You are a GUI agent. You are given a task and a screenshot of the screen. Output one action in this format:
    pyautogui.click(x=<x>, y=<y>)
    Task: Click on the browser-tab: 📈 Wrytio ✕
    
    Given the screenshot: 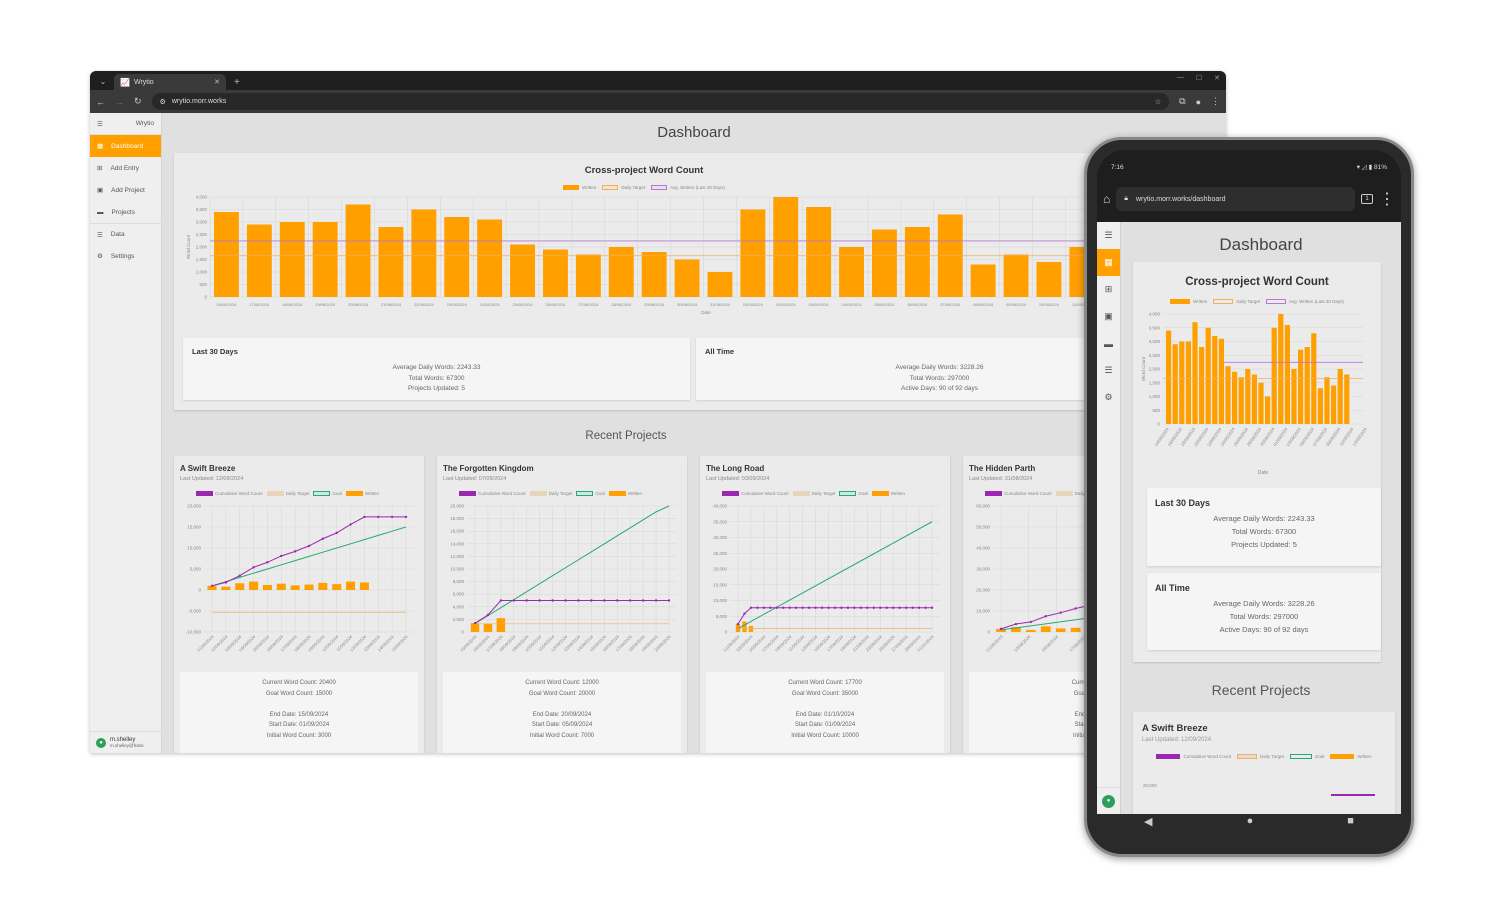 What is the action you would take?
    pyautogui.click(x=170, y=82)
    